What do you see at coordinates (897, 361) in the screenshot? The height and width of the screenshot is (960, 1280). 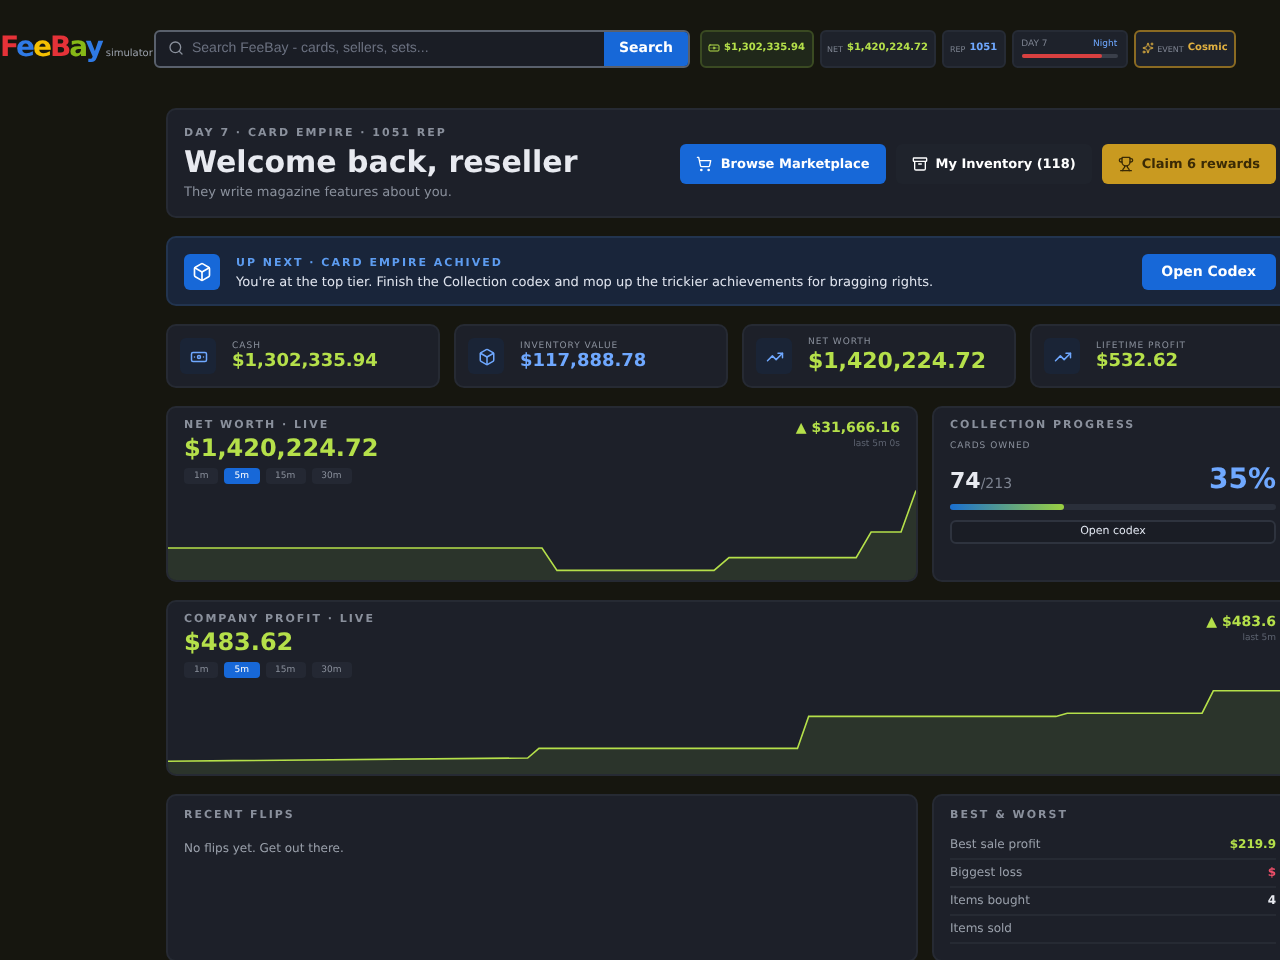 I see `stat-value: $1,420,224.72` at bounding box center [897, 361].